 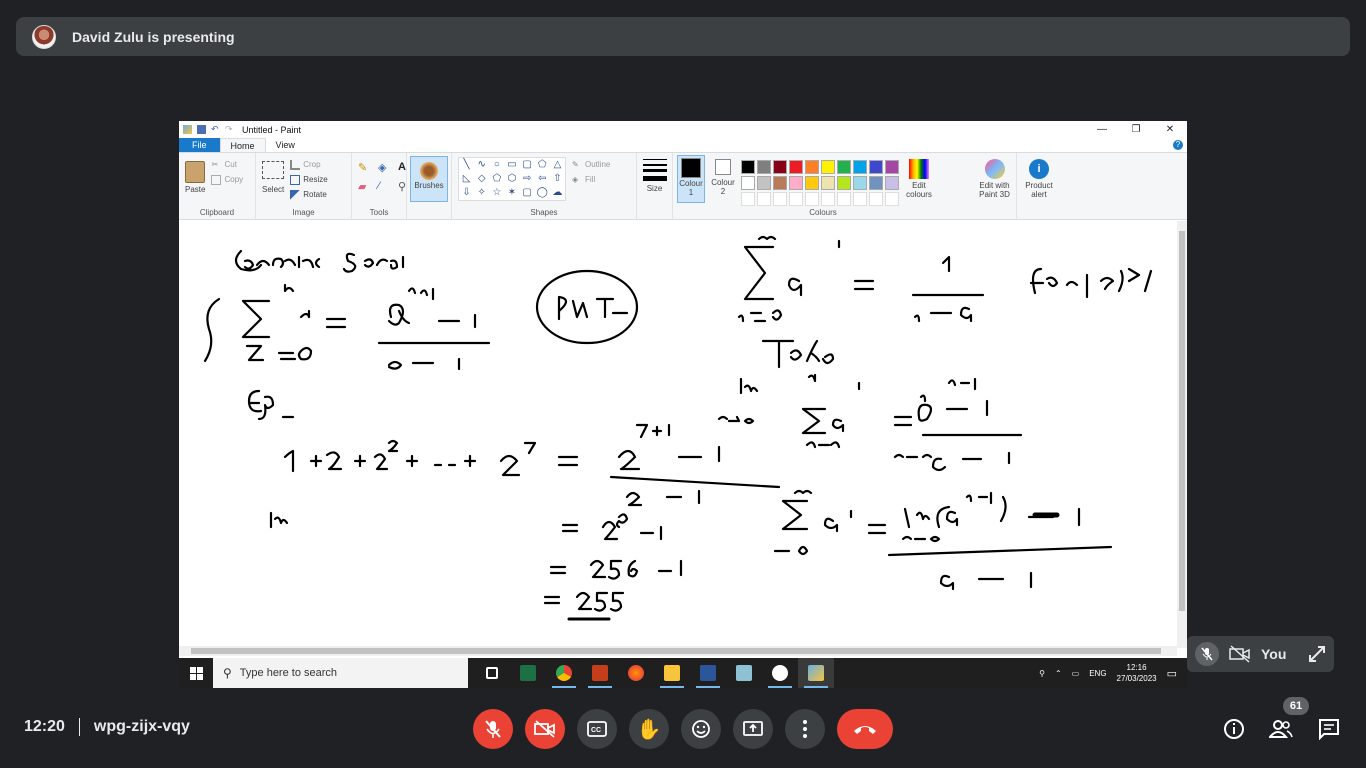 What do you see at coordinates (753, 729) in the screenshot?
I see `present-button` at bounding box center [753, 729].